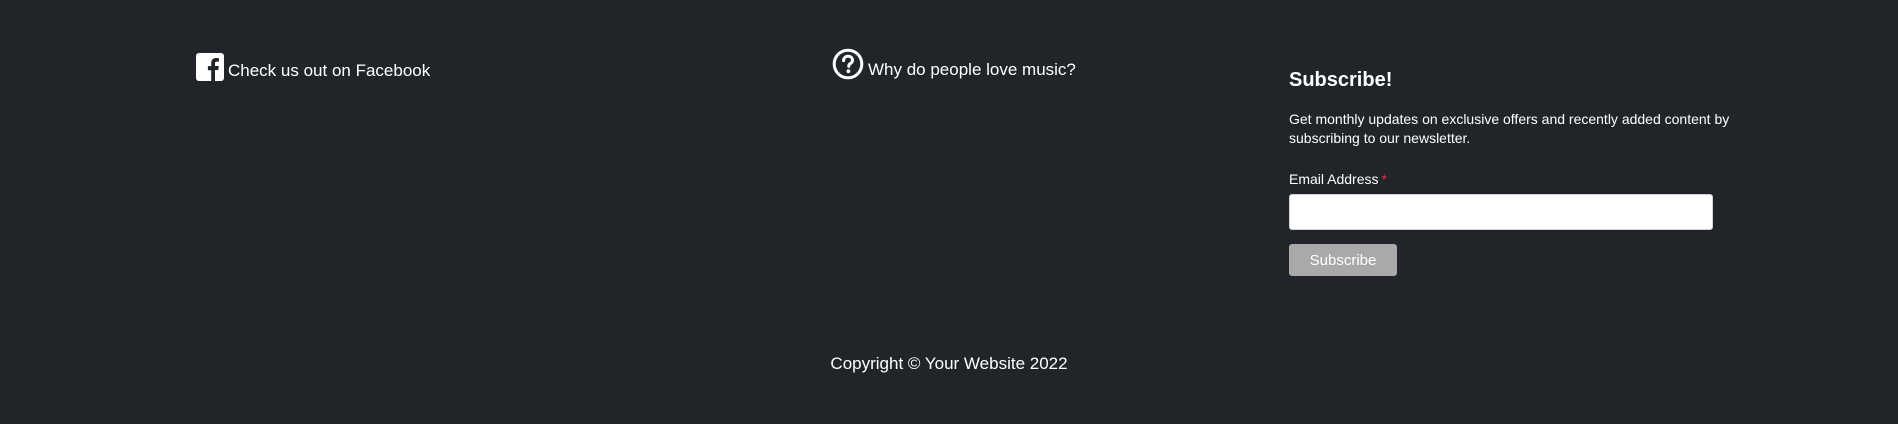 The height and width of the screenshot is (424, 1898). I want to click on question-circle-icon, so click(848, 64).